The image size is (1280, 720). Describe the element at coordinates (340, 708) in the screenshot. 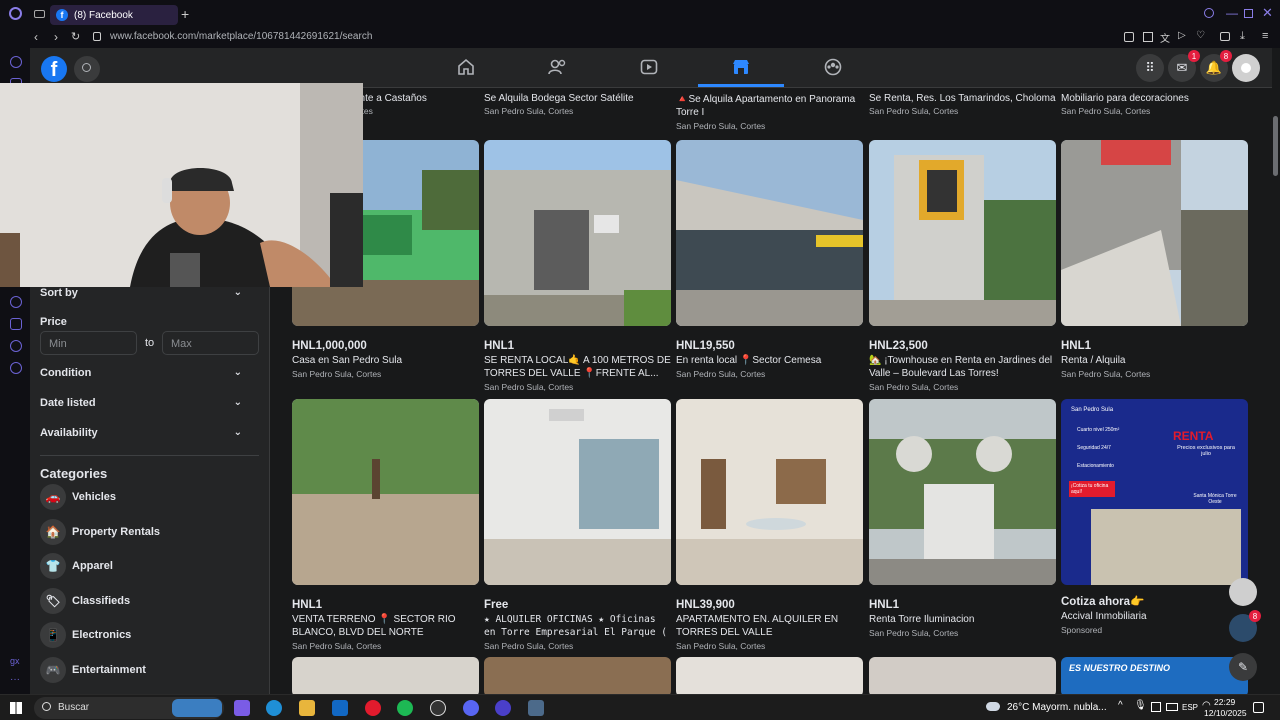

I see `outlook-icon` at that location.